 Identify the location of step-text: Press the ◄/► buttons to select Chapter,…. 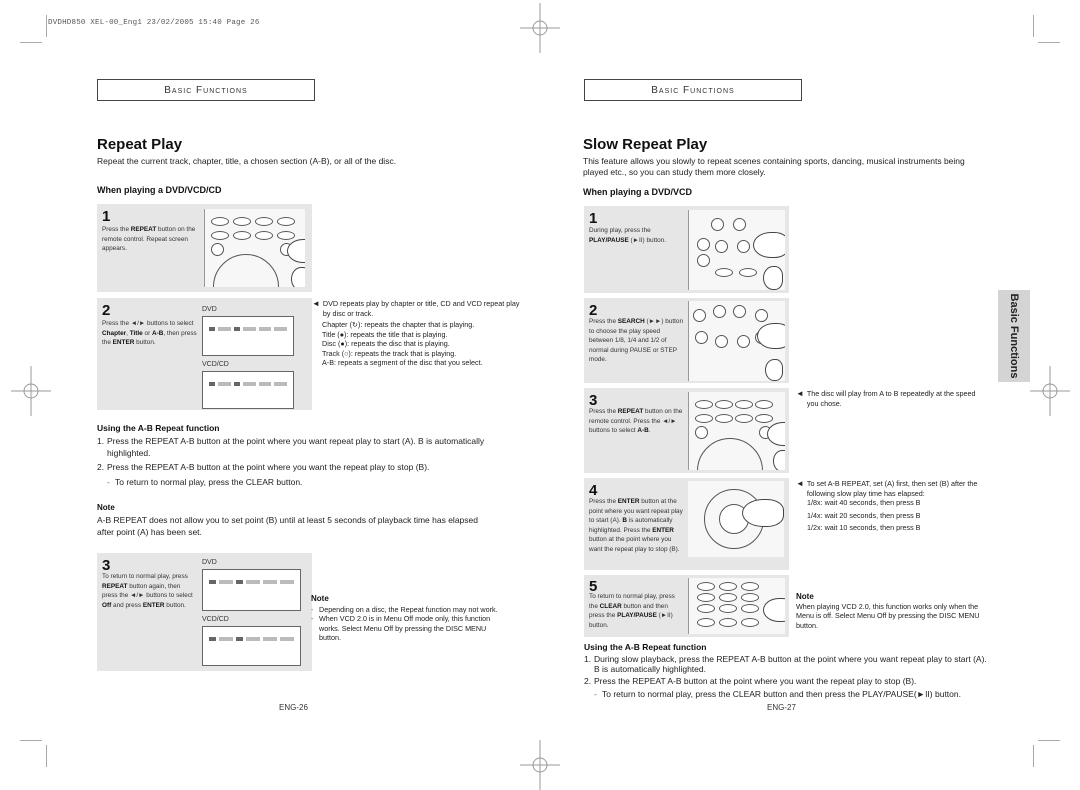
(149, 333).